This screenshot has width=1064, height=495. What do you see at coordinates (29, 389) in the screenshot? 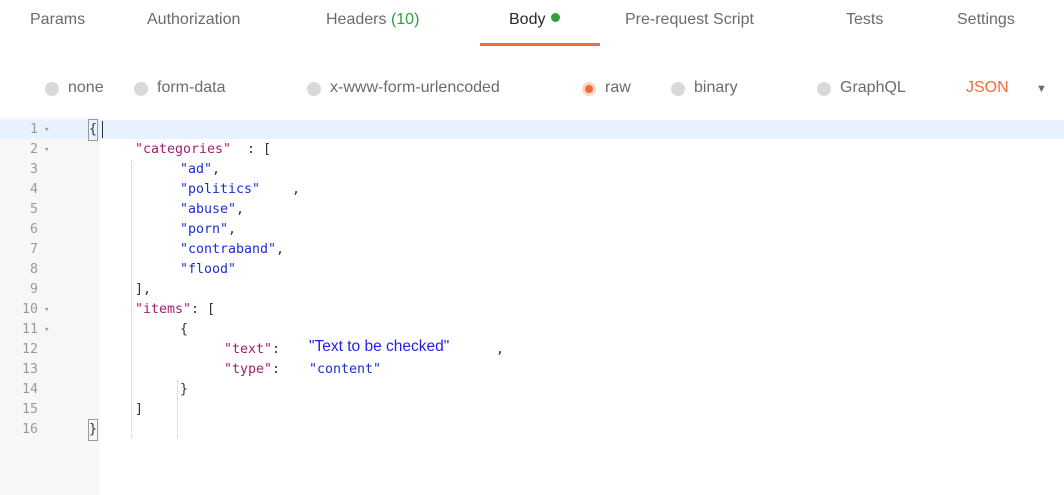
I see `line-number: 14` at bounding box center [29, 389].